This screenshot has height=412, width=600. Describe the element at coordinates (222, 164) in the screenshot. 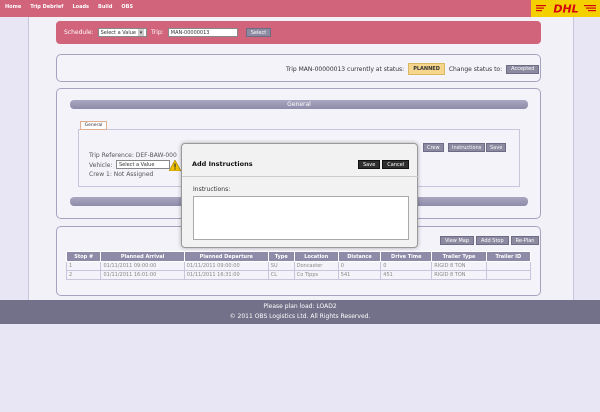

I see `dialog-title: Add Instructions` at that location.